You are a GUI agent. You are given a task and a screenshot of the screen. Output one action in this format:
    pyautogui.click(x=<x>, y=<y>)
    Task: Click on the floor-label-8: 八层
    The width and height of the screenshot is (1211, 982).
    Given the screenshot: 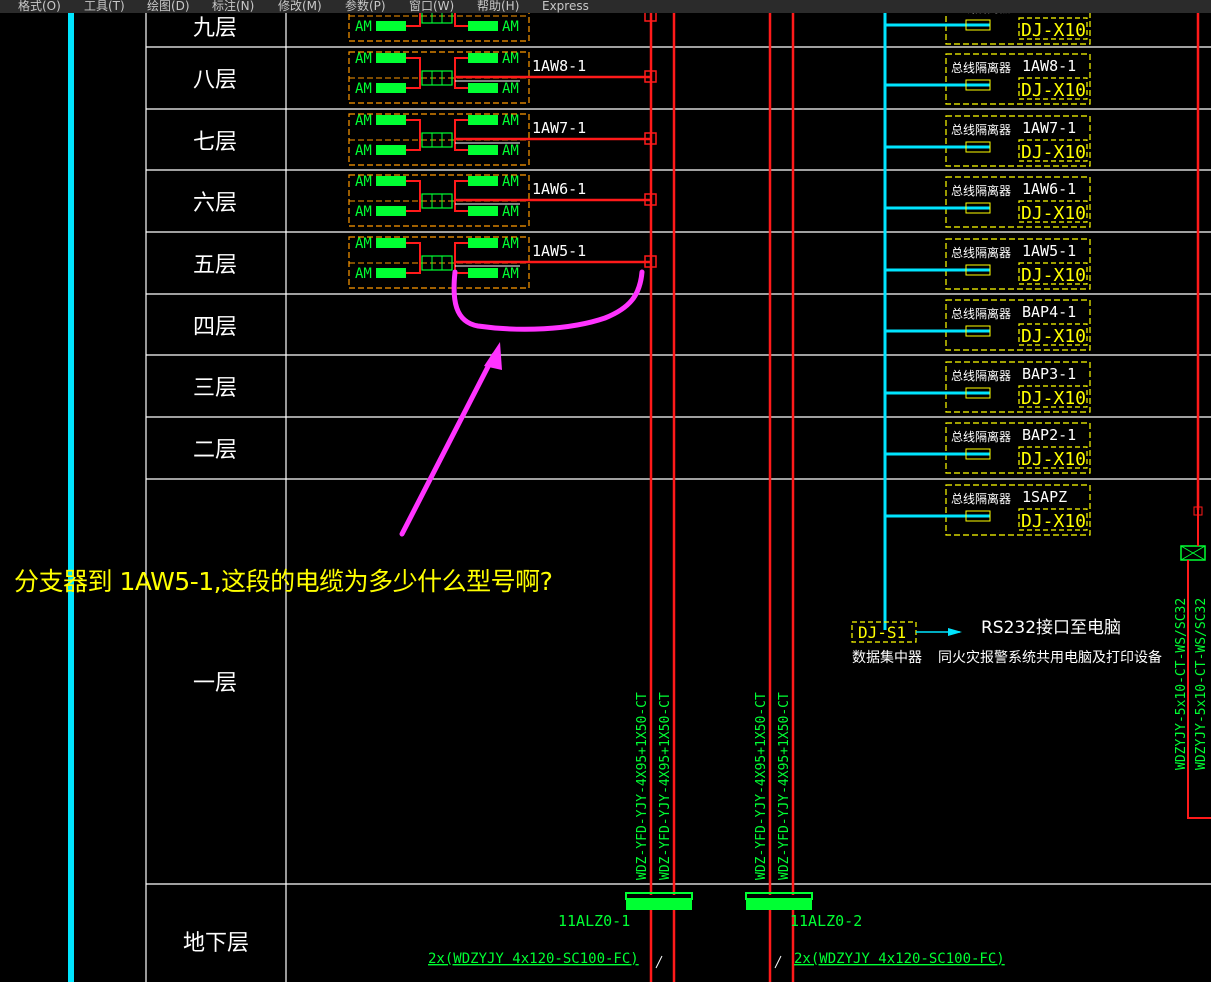 What is the action you would take?
    pyautogui.click(x=215, y=80)
    